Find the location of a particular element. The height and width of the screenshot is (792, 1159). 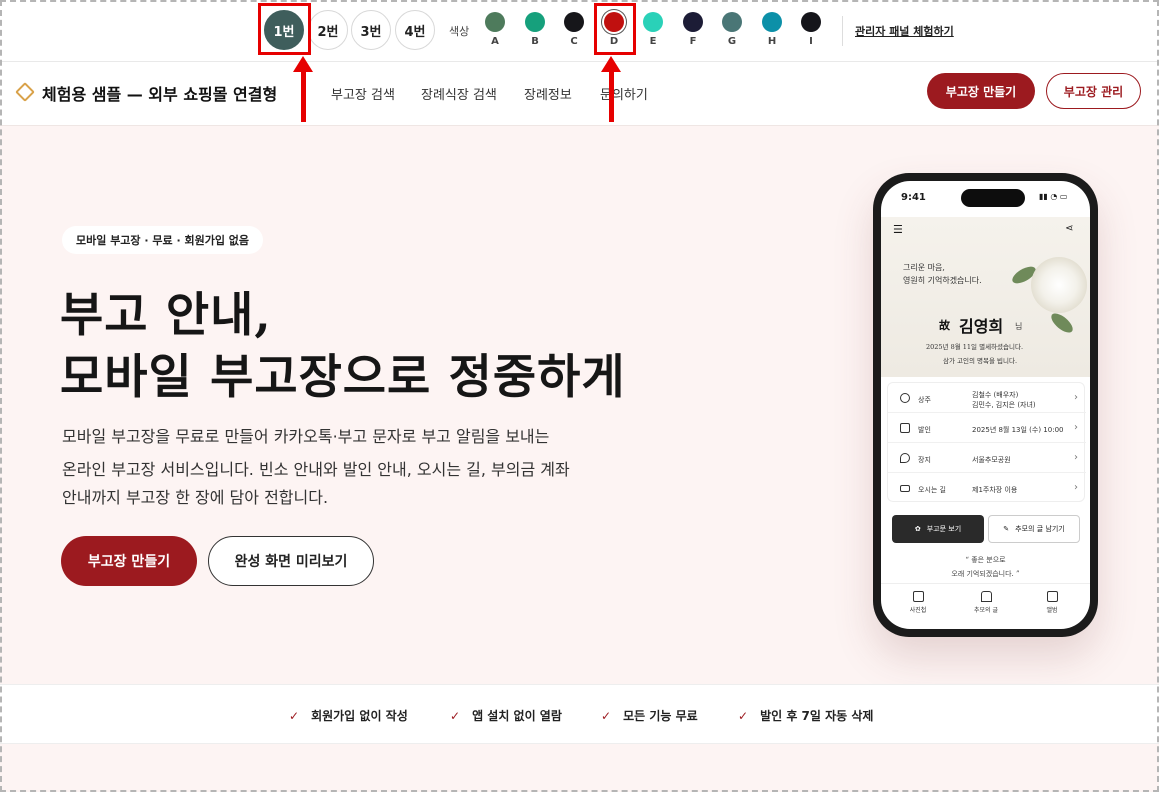

info-row-burial: 장지 서울추모공원 › is located at coordinates (987, 458).